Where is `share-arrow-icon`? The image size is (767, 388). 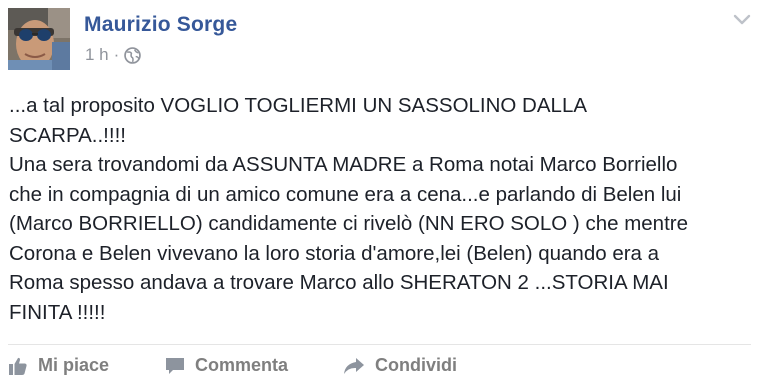
share-arrow-icon is located at coordinates (354, 365).